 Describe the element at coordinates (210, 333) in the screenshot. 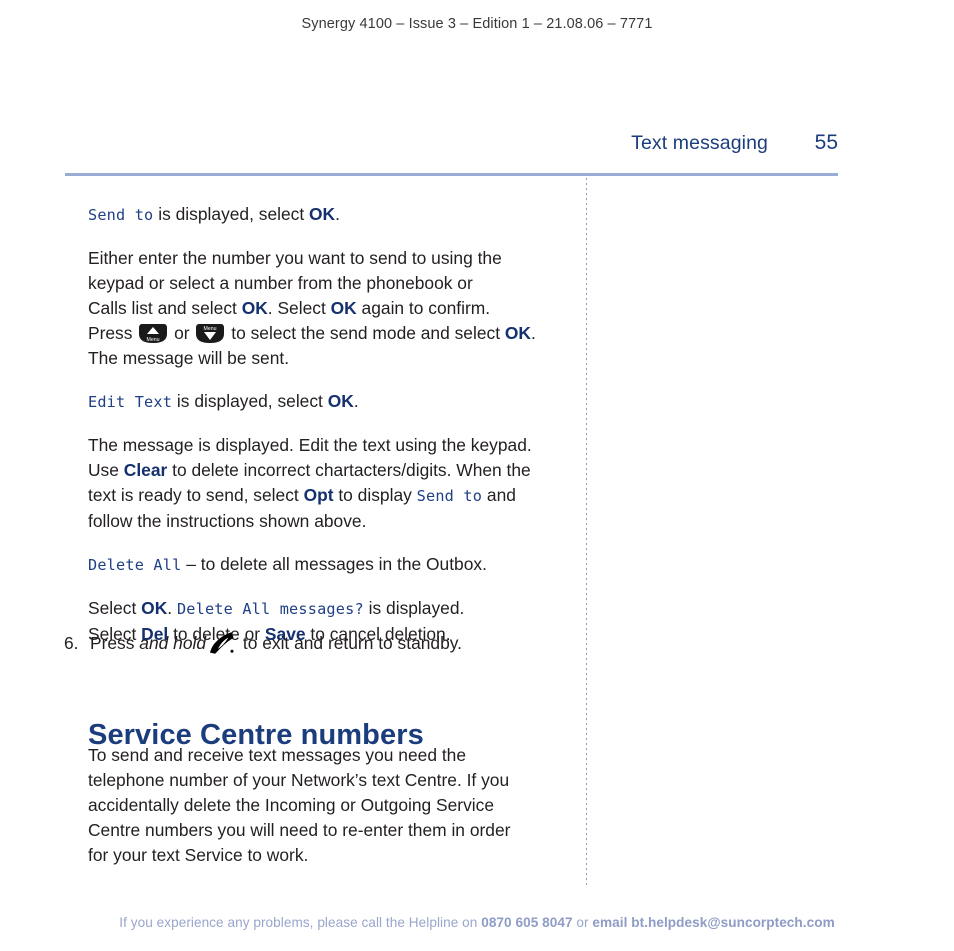

I see `menu-down-key-icon: Menu` at that location.